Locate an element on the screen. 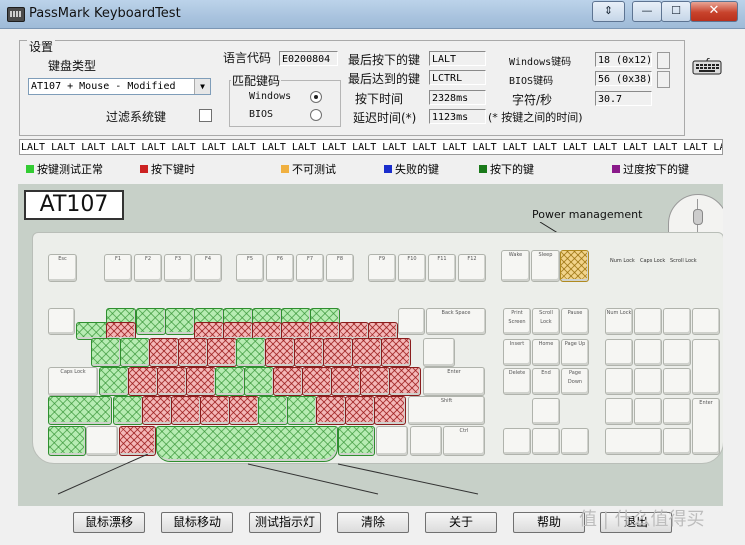 The image size is (745, 545). bios-radio is located at coordinates (316, 115).